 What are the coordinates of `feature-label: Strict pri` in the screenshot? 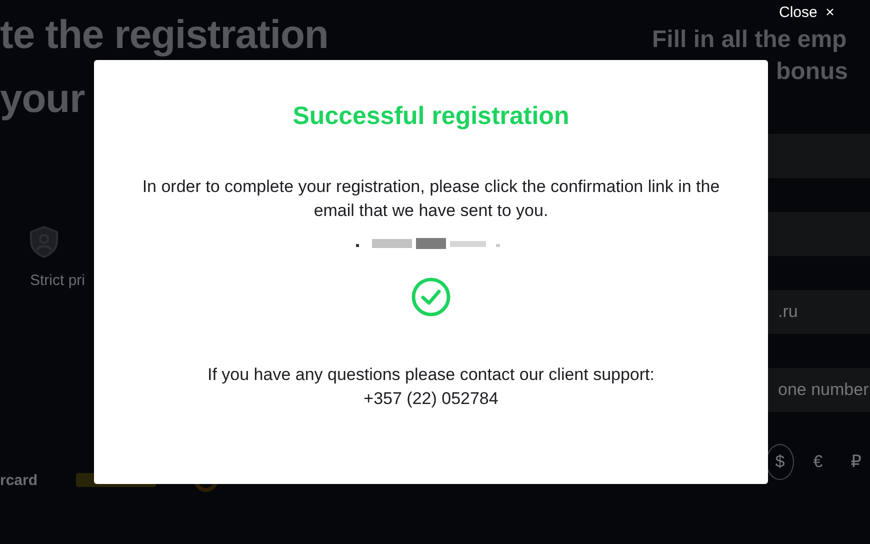 It's located at (58, 280).